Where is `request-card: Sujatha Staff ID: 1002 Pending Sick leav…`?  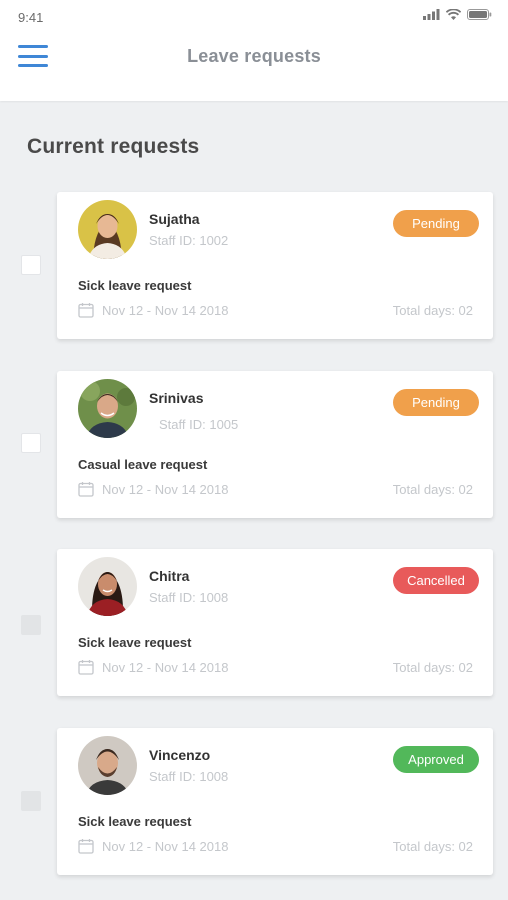 request-card: Sujatha Staff ID: 1002 Pending Sick leav… is located at coordinates (275, 265).